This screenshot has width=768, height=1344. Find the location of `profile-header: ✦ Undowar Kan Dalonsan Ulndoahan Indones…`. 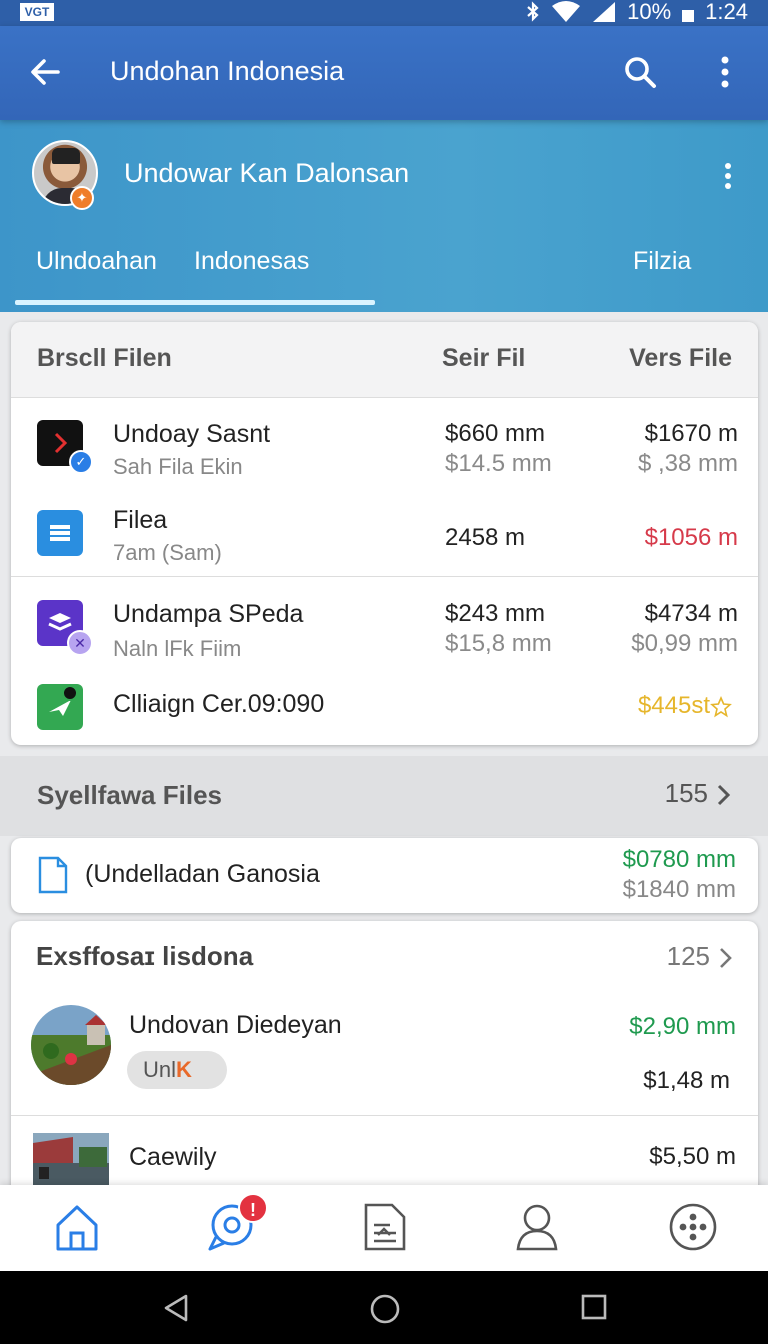

profile-header: ✦ Undowar Kan Dalonsan Ulndoahan Indones… is located at coordinates (384, 216).